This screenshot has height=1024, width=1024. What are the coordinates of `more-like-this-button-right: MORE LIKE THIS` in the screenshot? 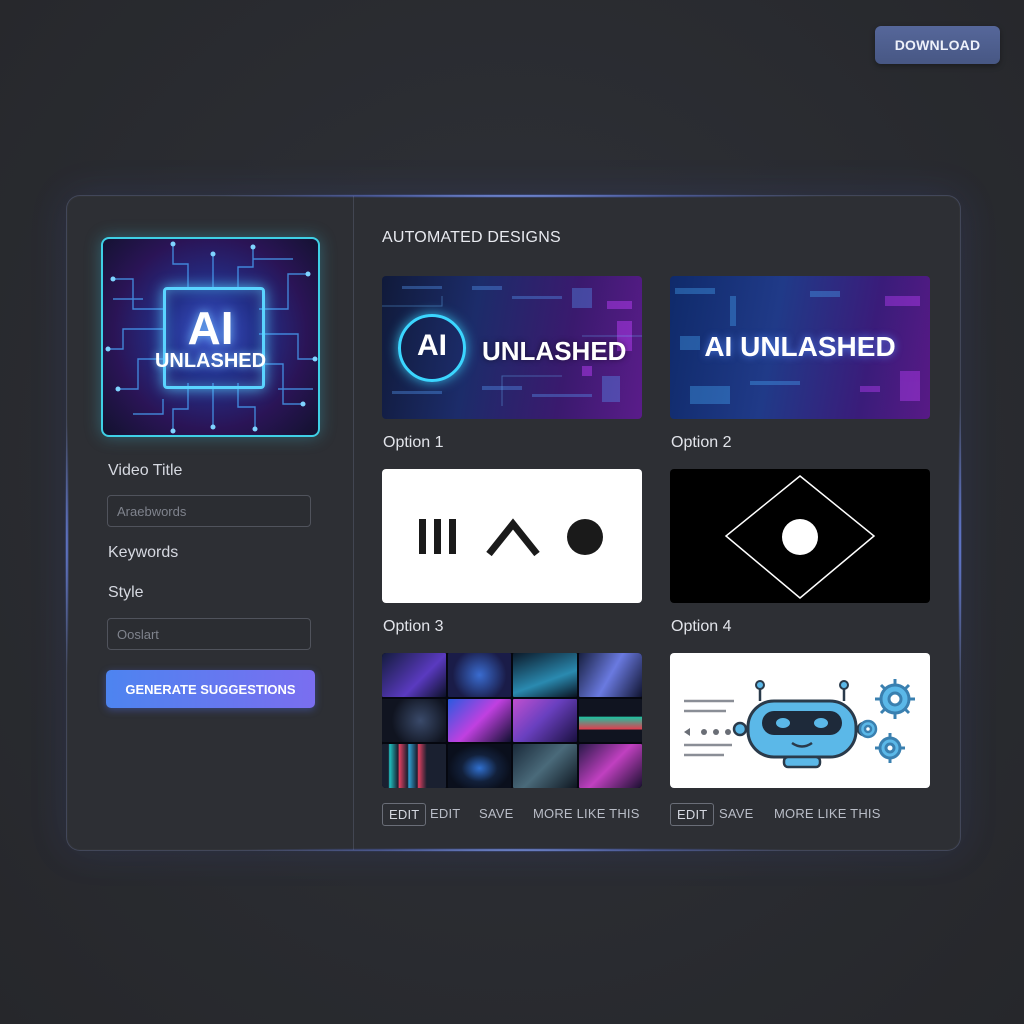 It's located at (827, 813).